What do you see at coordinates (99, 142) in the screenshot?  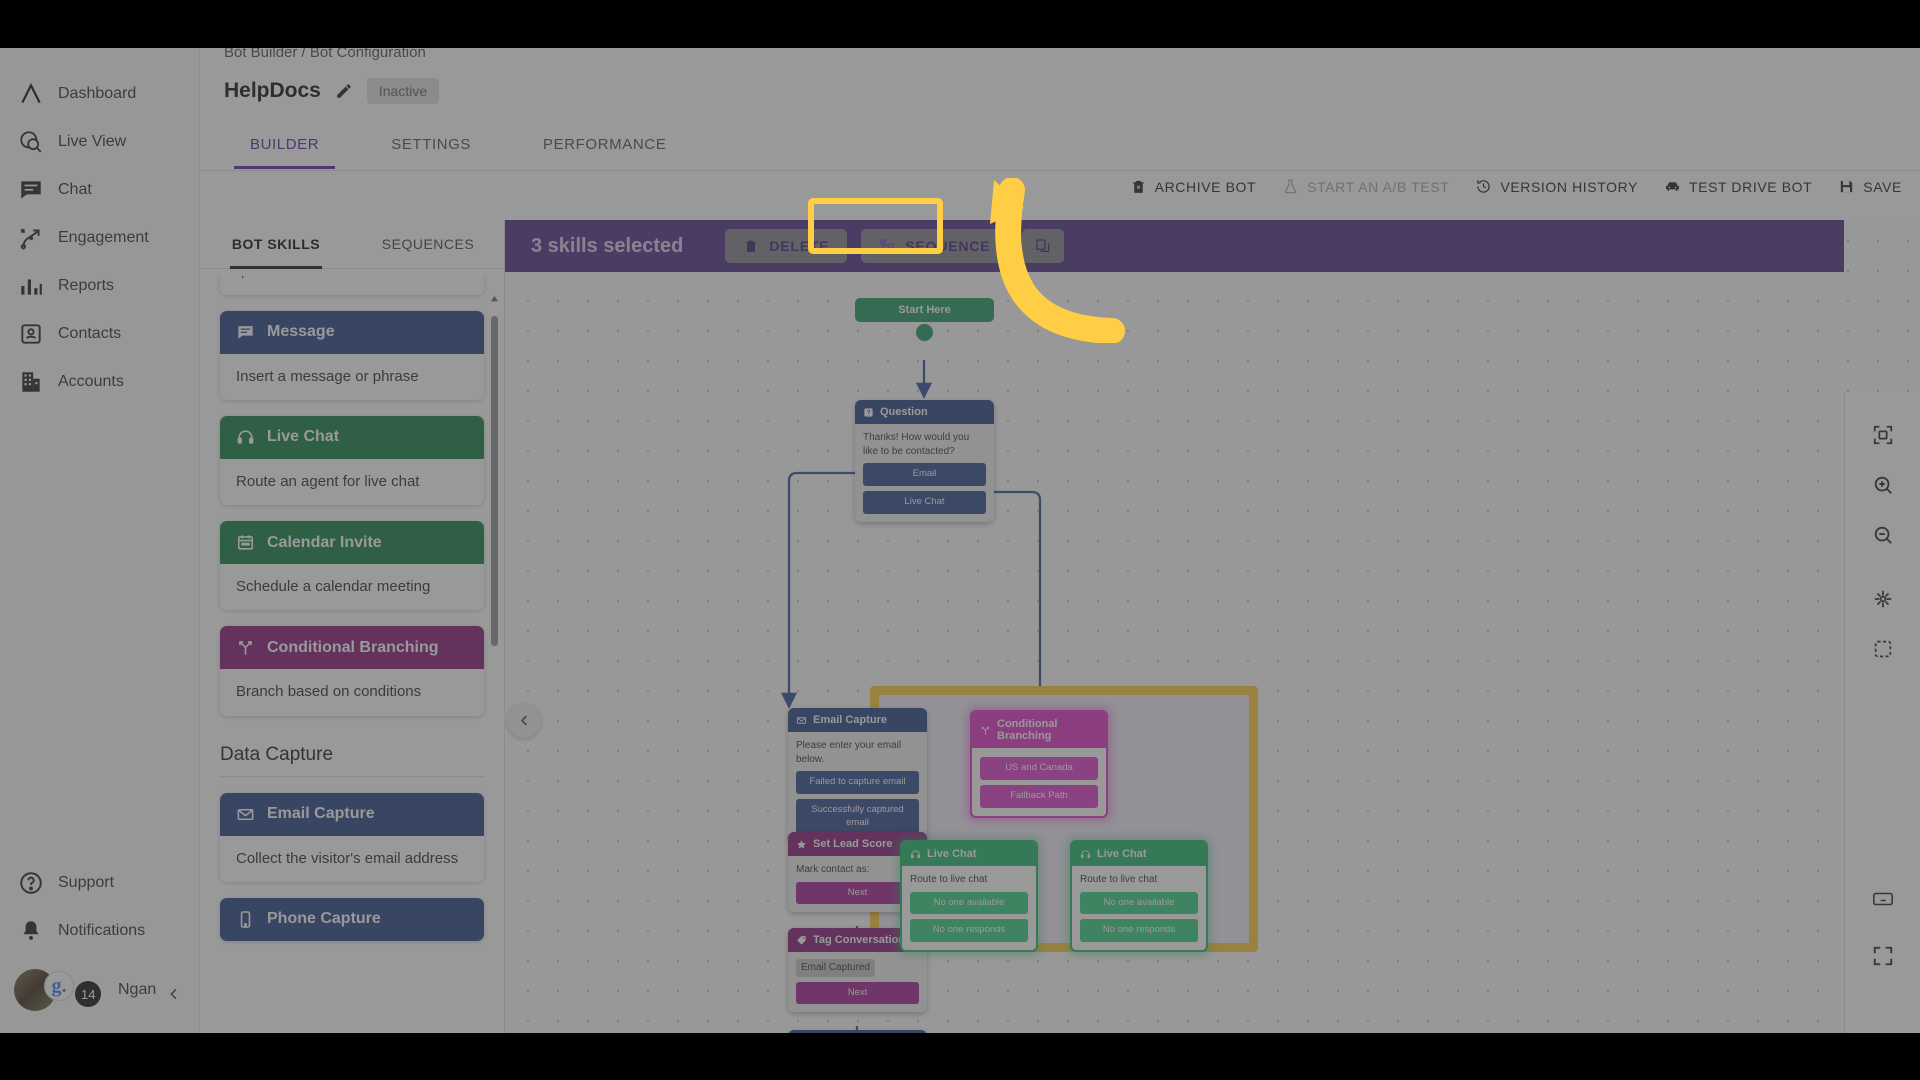 I see `sidebar-item-live-view: Live View` at bounding box center [99, 142].